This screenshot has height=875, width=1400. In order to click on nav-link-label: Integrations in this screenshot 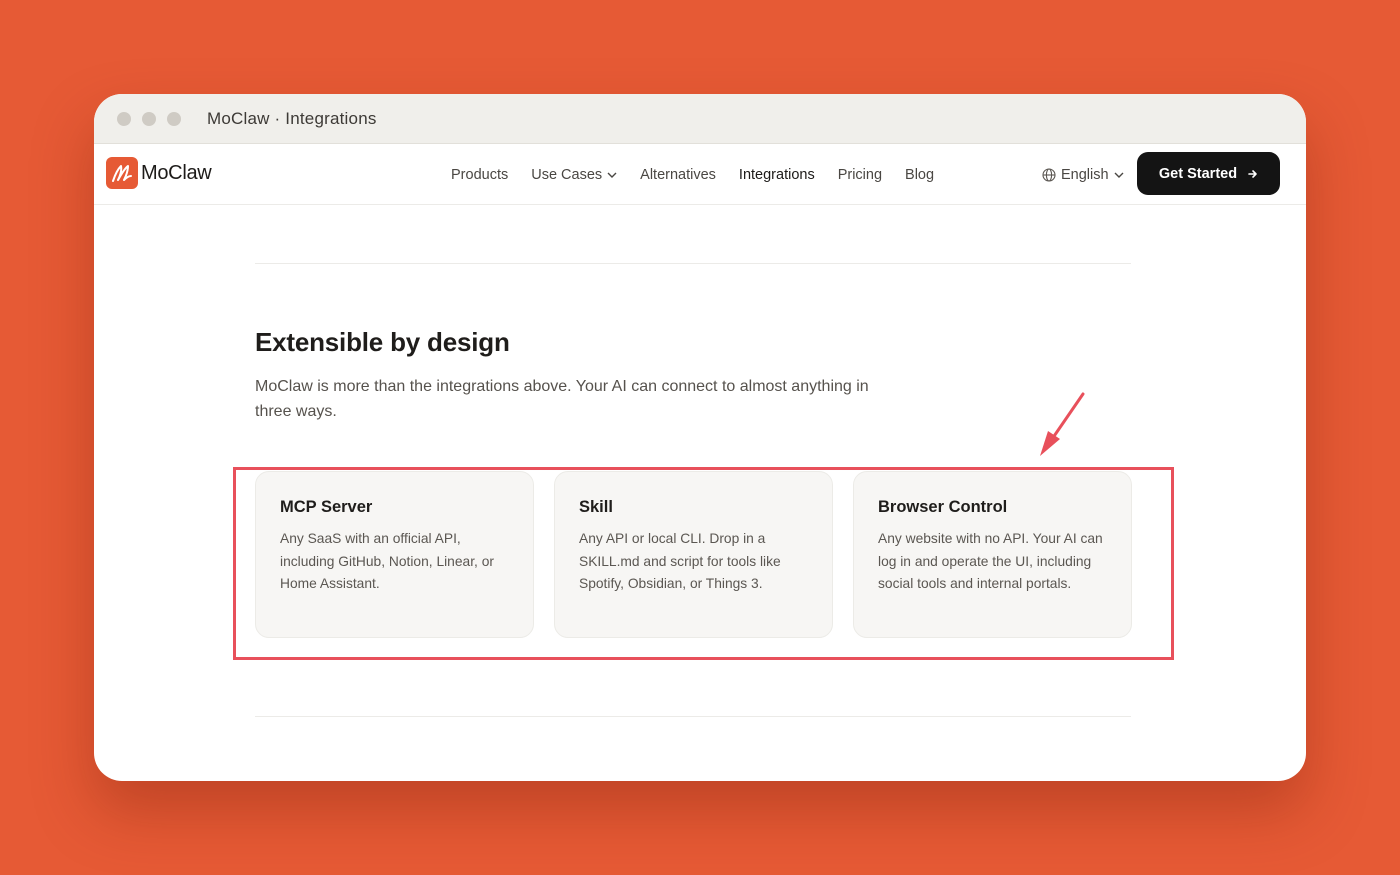, I will do `click(776, 174)`.